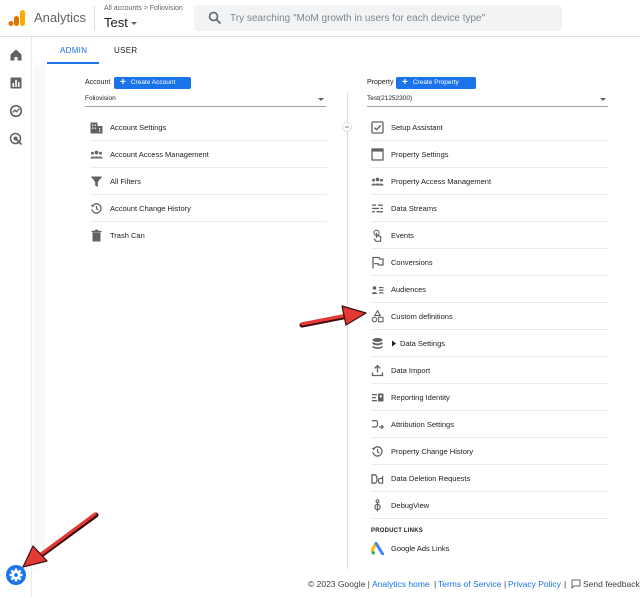  I want to click on filter-icon, so click(96, 181).